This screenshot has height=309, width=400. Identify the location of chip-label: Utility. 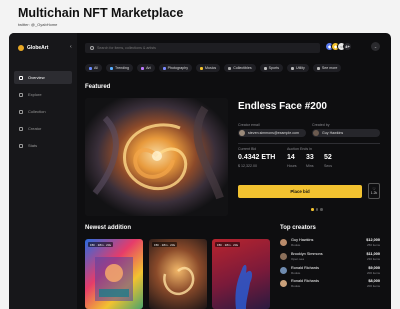
(300, 68).